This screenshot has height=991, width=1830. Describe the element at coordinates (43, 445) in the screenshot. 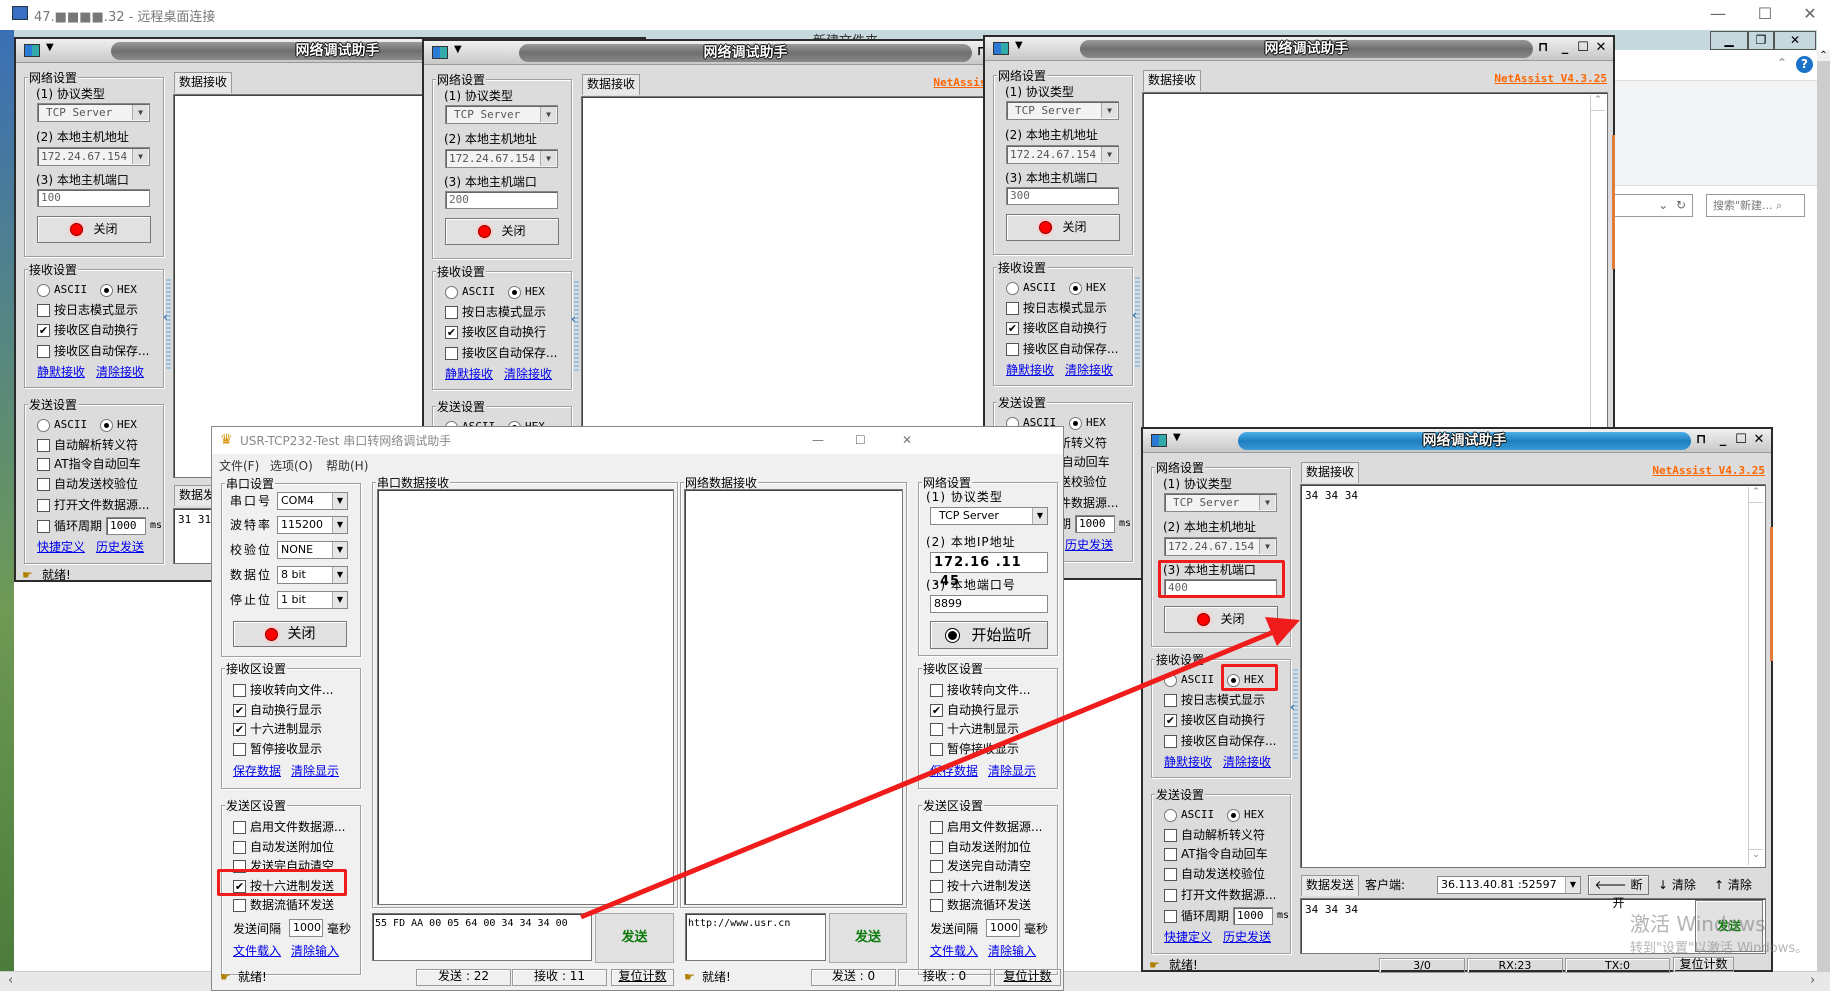

I see `auto-escape-checkbox` at that location.